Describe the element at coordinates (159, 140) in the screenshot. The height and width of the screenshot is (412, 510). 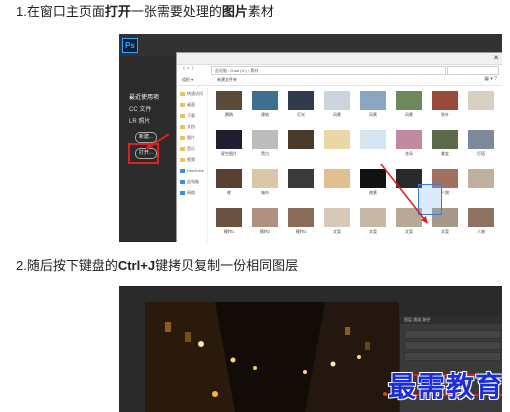
I see `arrow-to-open` at that location.